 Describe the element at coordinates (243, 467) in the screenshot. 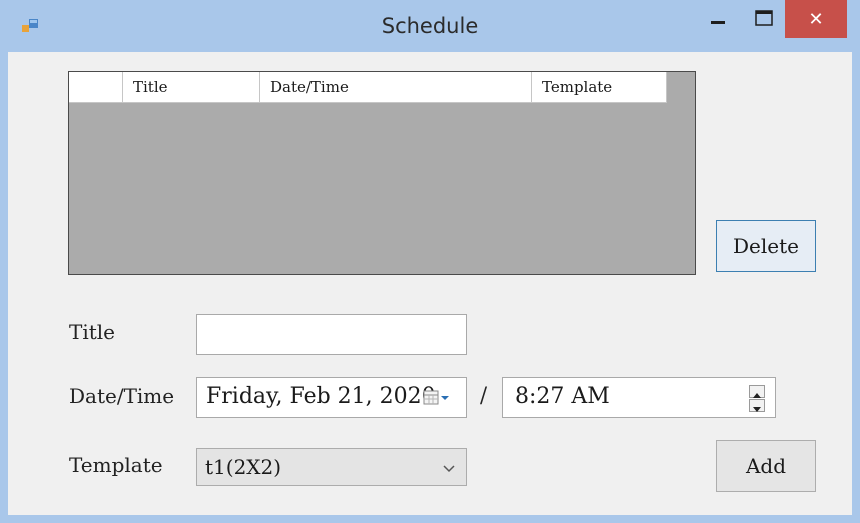

I see `template-value: t1(2X2)` at that location.